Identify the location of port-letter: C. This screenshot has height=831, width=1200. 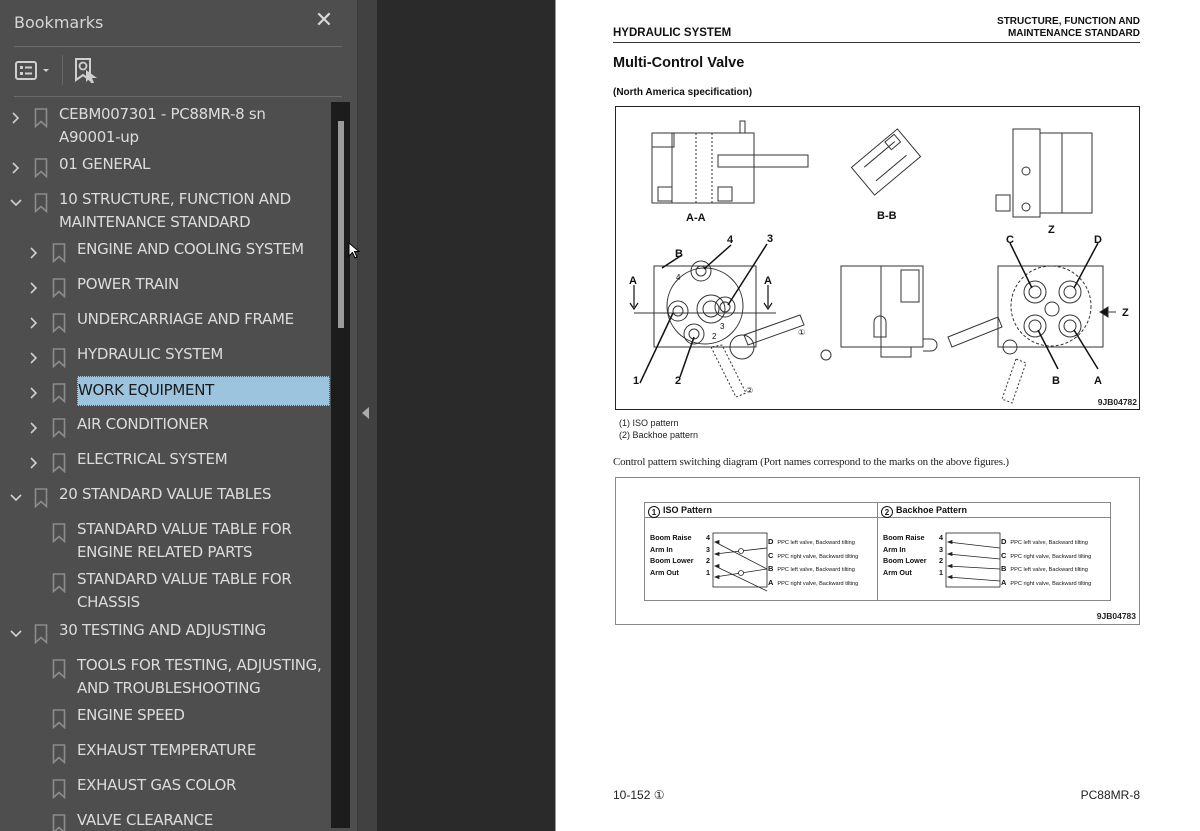
(1004, 555).